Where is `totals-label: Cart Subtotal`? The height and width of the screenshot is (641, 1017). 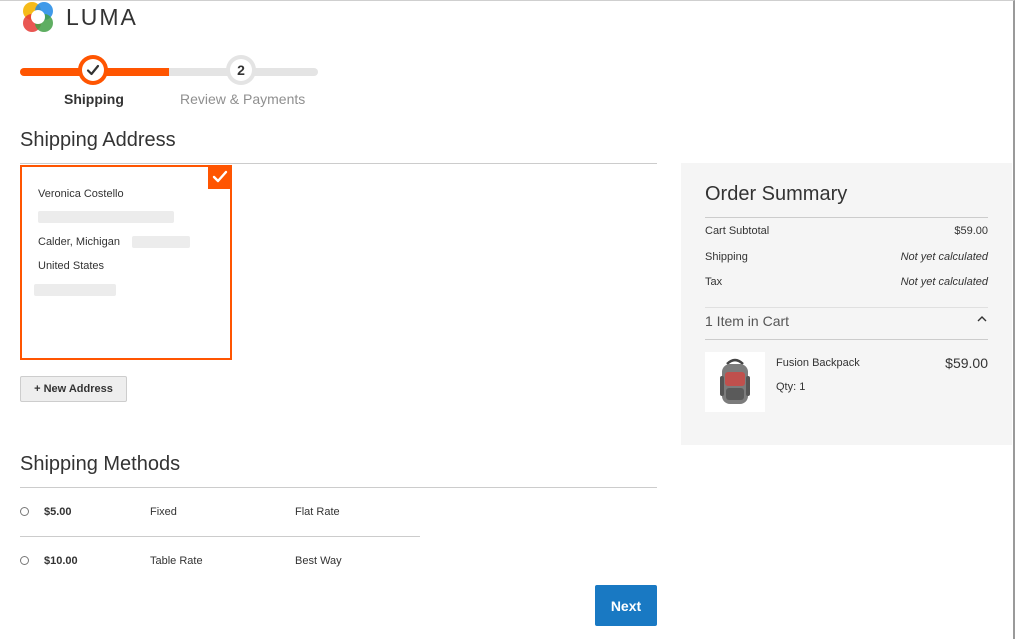
totals-label: Cart Subtotal is located at coordinates (737, 231).